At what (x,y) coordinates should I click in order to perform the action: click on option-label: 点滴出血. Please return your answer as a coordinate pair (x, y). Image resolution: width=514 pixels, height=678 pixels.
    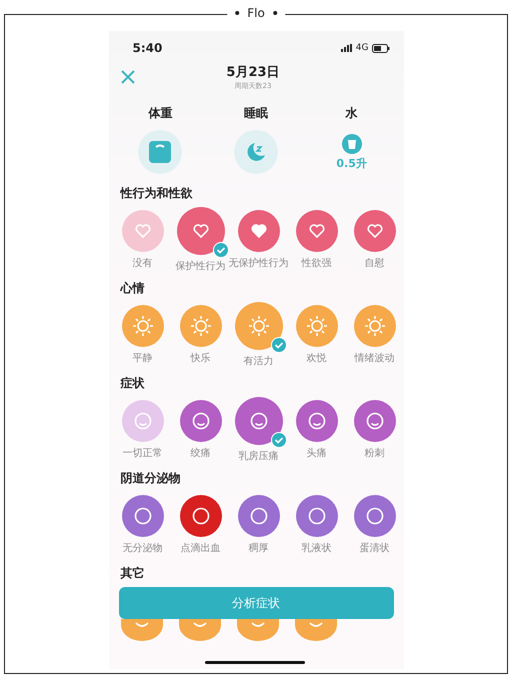
    Looking at the image, I should click on (200, 548).